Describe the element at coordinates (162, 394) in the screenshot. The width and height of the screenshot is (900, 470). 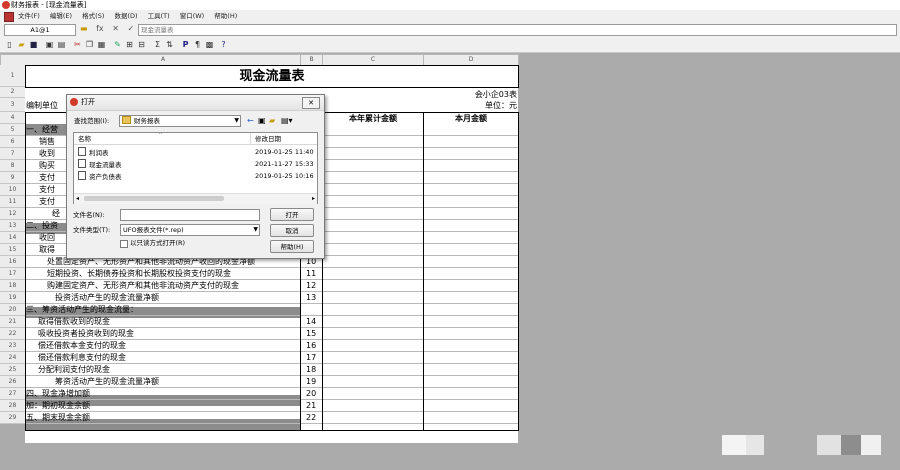
I see `cell-item-name: 四、现金净增加额` at that location.